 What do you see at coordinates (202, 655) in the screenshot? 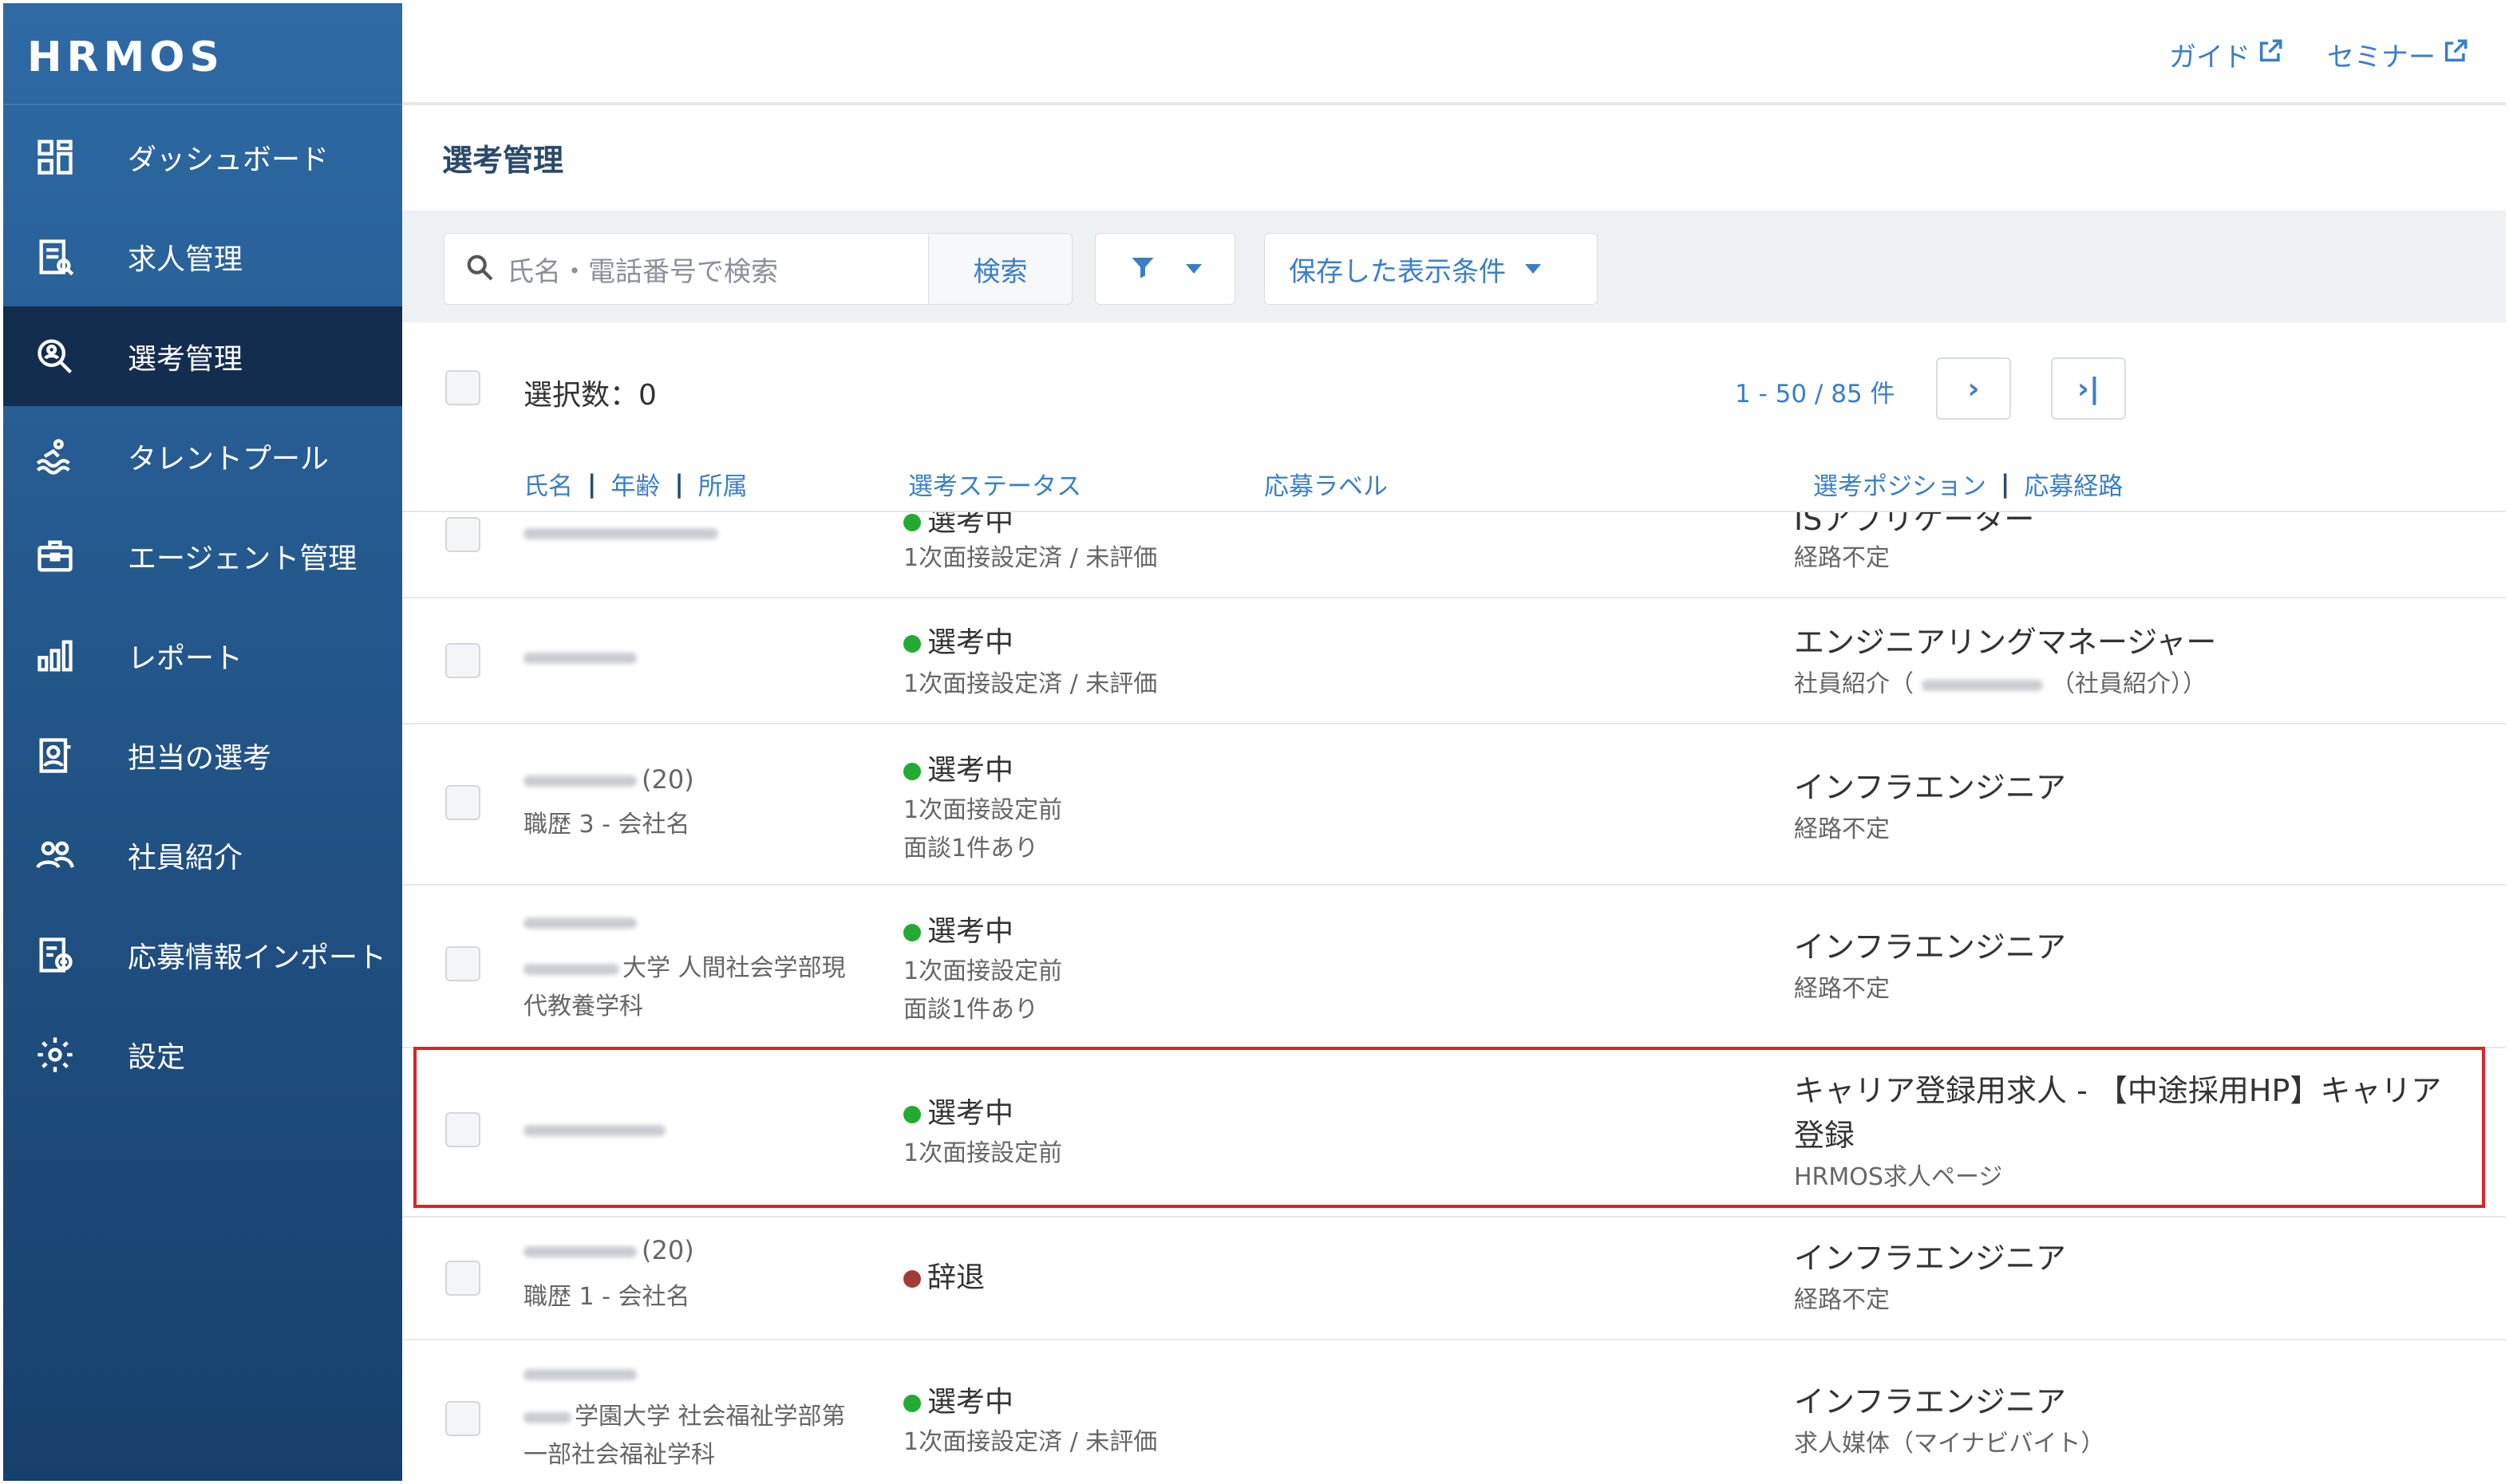
I see `sidebar-item-report: レポート` at bounding box center [202, 655].